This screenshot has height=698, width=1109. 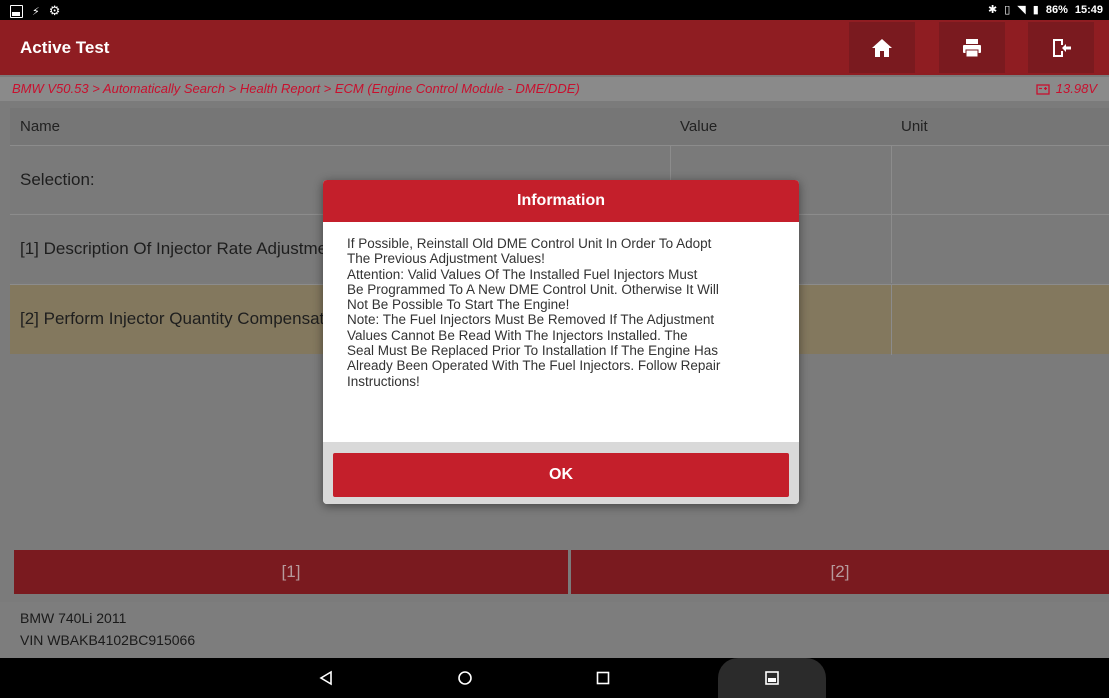 What do you see at coordinates (16, 11) in the screenshot?
I see `image-notification-icon` at bounding box center [16, 11].